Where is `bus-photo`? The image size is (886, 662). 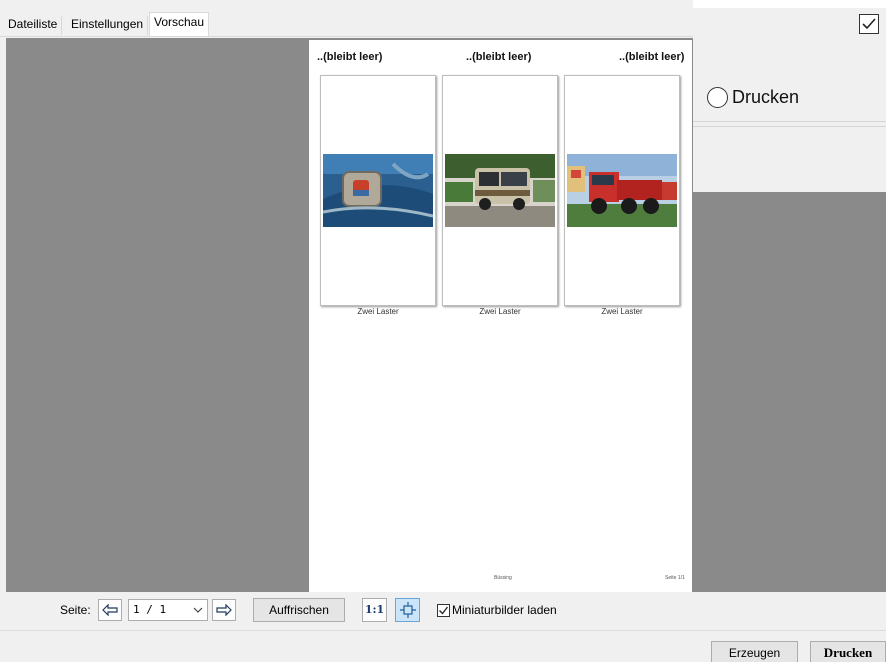 bus-photo is located at coordinates (500, 190).